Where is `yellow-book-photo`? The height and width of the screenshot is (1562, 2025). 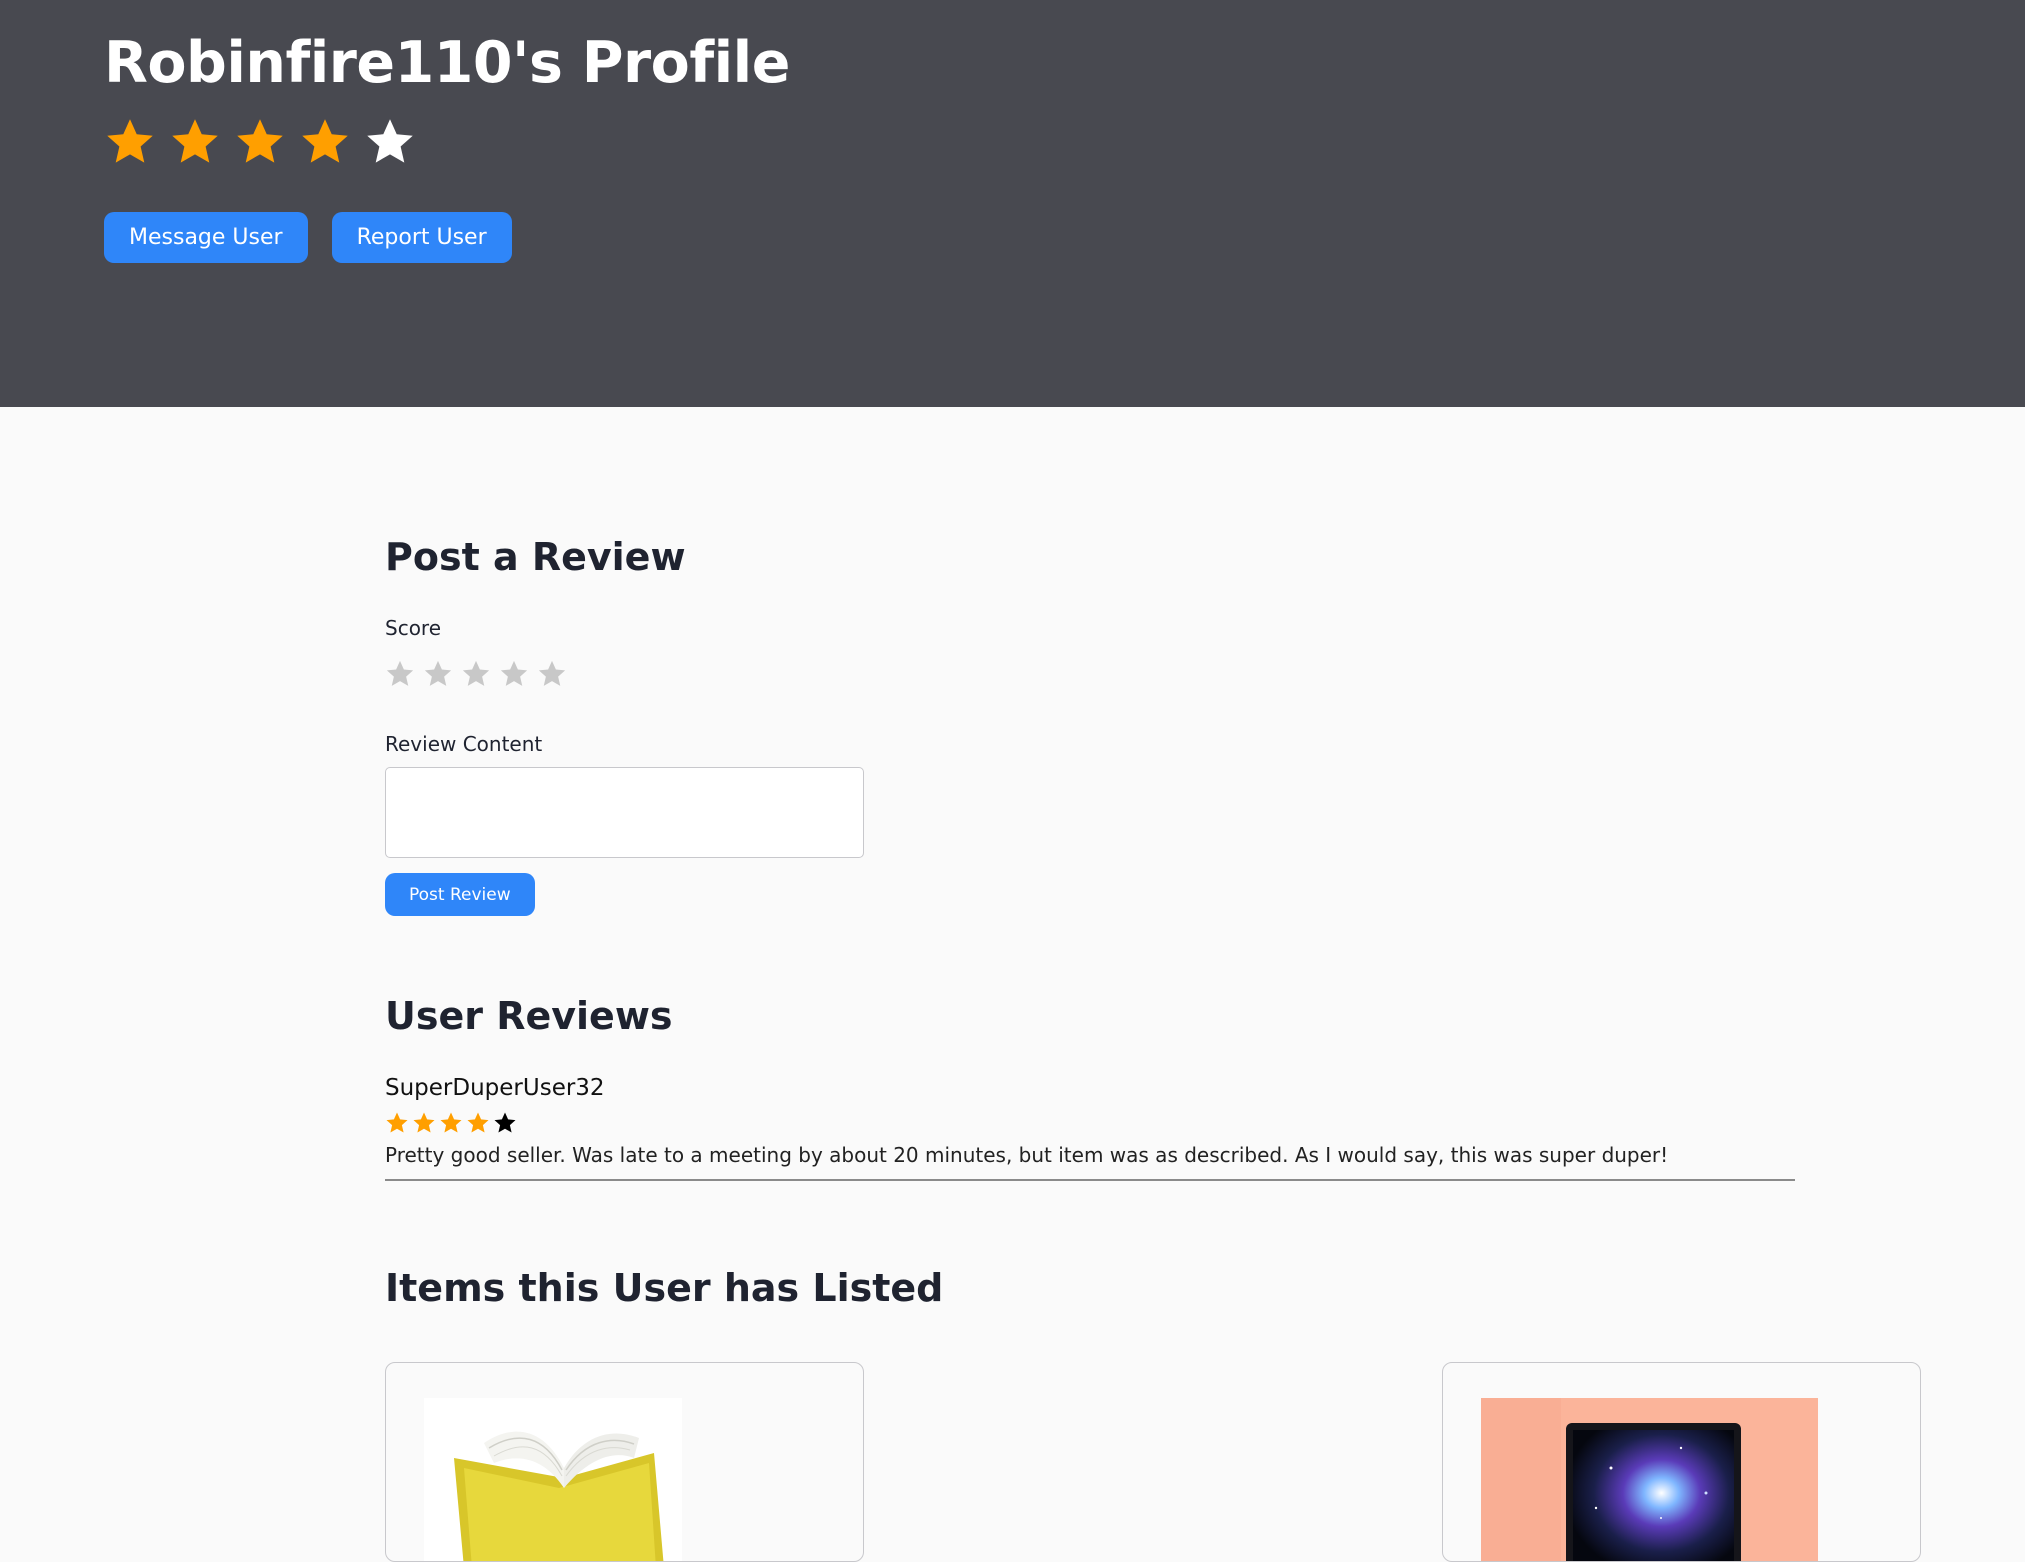 yellow-book-photo is located at coordinates (553, 1479).